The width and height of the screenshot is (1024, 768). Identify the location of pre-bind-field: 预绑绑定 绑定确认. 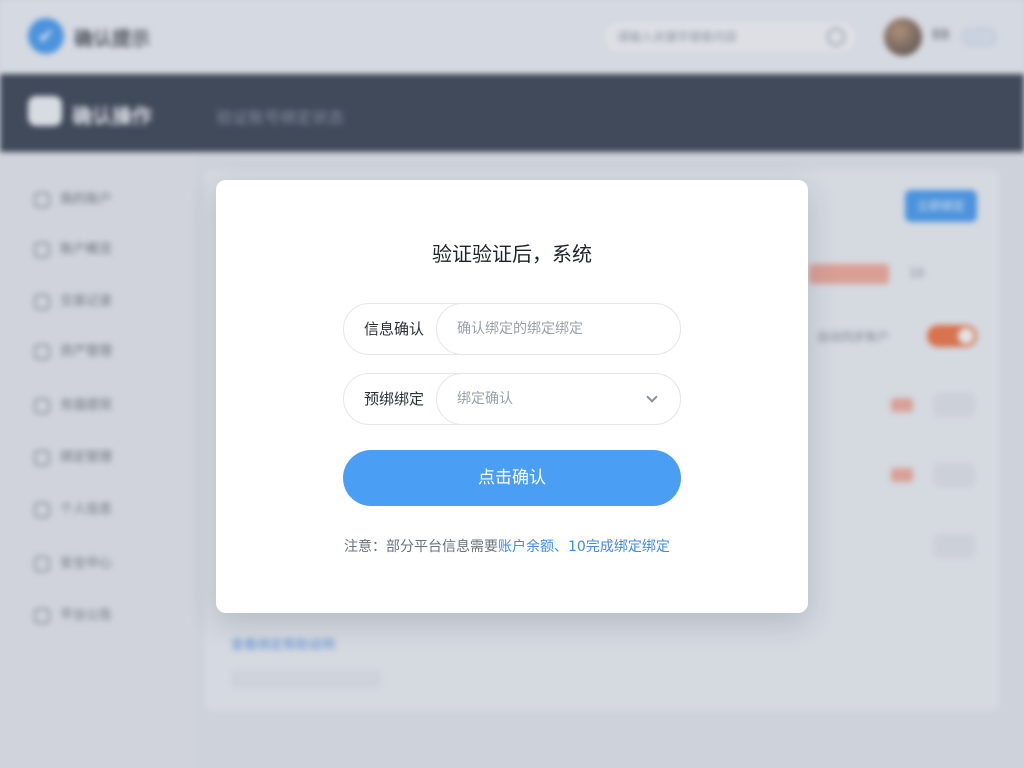
(512, 399).